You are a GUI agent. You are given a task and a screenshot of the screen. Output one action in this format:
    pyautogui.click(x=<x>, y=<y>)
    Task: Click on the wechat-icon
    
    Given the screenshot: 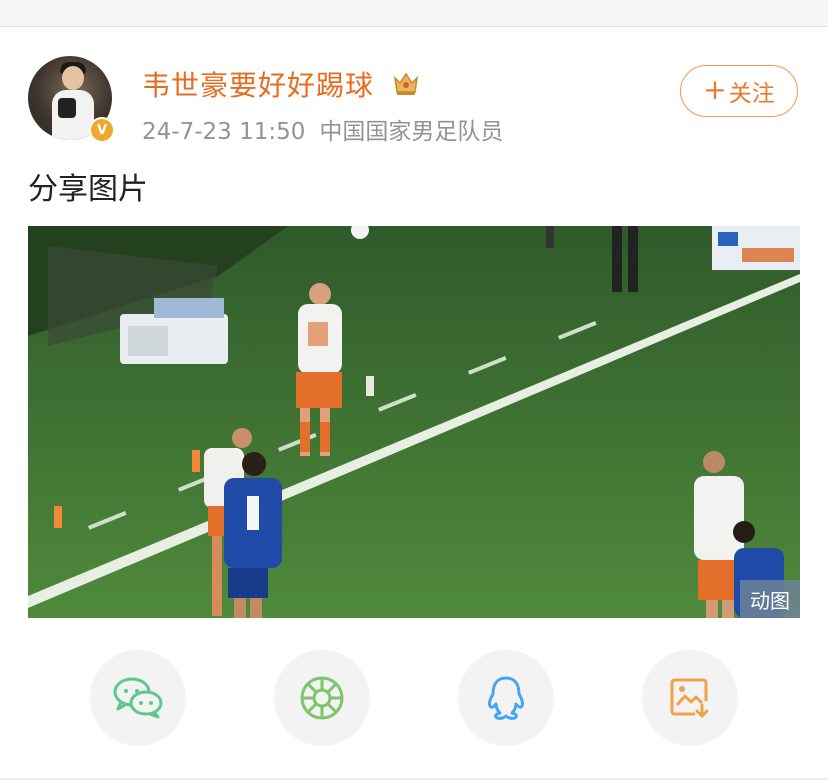 What is the action you would take?
    pyautogui.click(x=138, y=698)
    